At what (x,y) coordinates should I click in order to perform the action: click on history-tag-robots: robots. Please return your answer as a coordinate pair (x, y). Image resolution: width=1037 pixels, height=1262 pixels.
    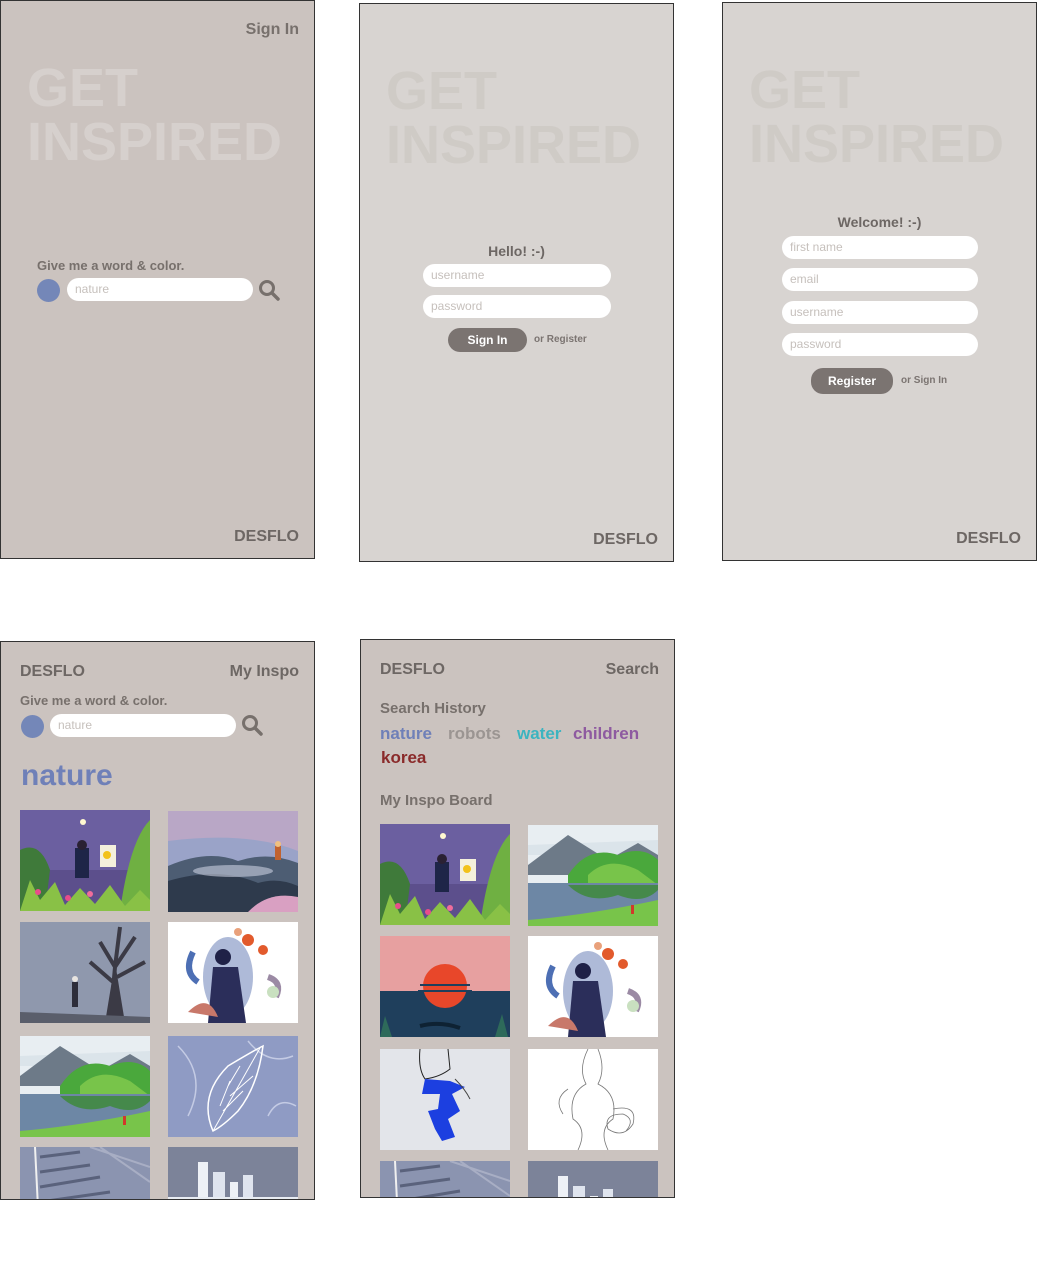
    Looking at the image, I should click on (474, 734).